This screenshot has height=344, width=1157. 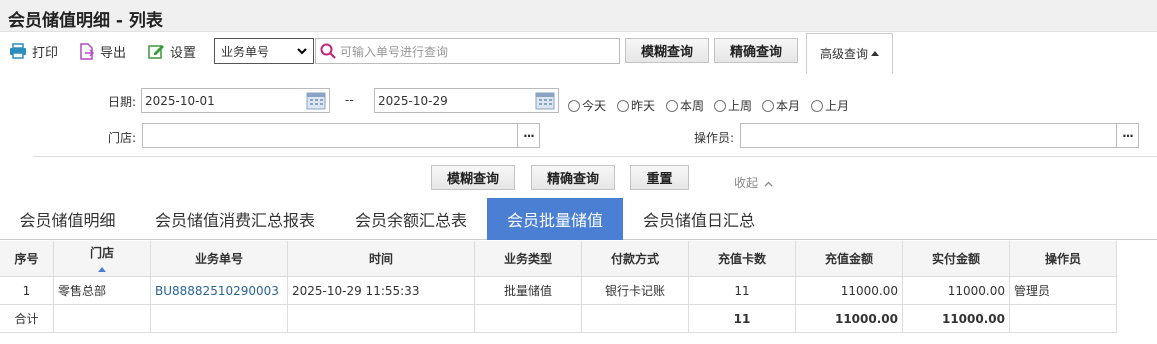 I want to click on tab-daily-summary: 会员储值日汇总, so click(x=699, y=219).